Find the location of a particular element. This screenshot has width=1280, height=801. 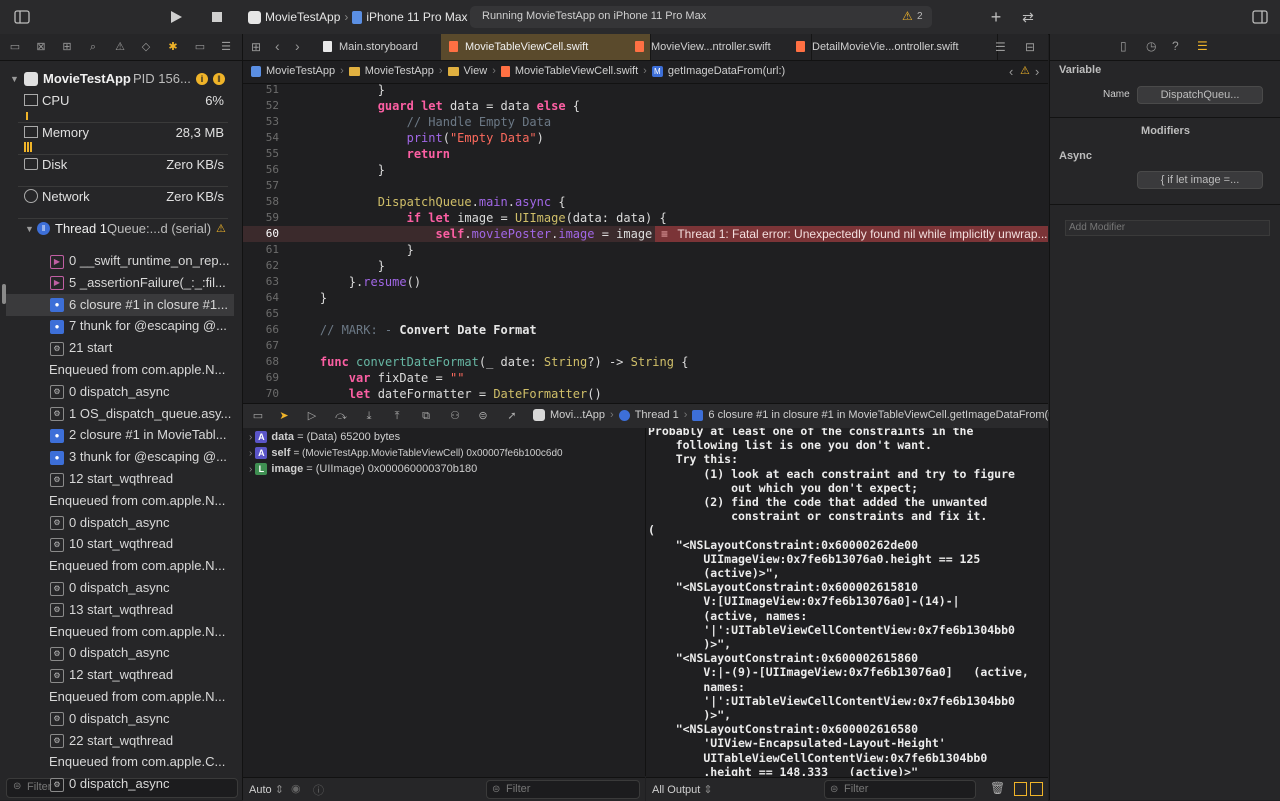

tab-movie-view-controller: MovieView...ntroller.swift is located at coordinates (719, 47).